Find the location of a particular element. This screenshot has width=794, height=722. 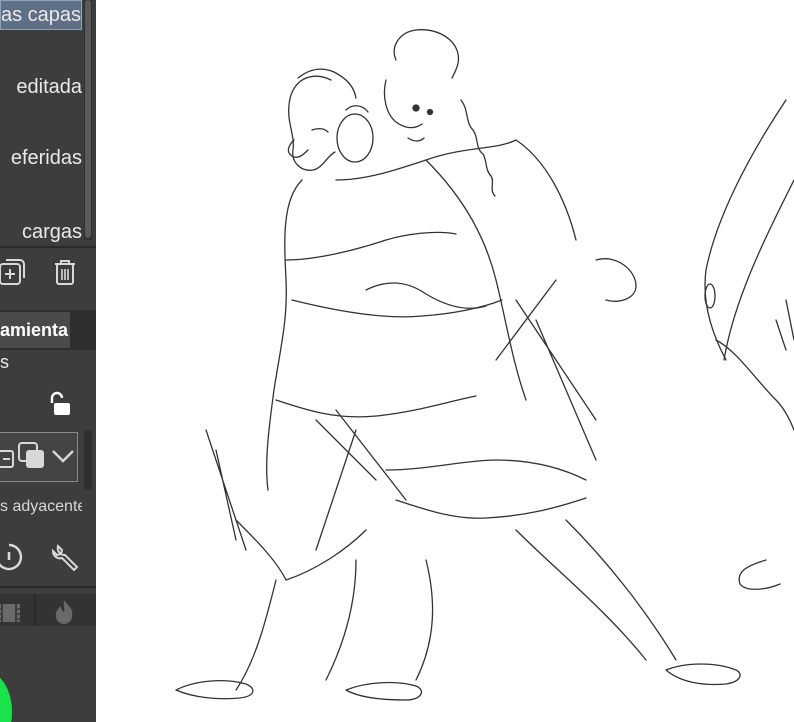

blend-select is located at coordinates (39, 457).